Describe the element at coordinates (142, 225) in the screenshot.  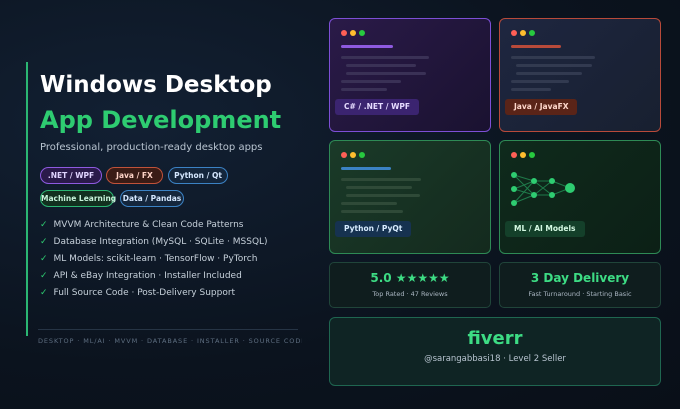
I see `feature-item: ✓ MVVM Architecture & Clean Code Patterns` at that location.